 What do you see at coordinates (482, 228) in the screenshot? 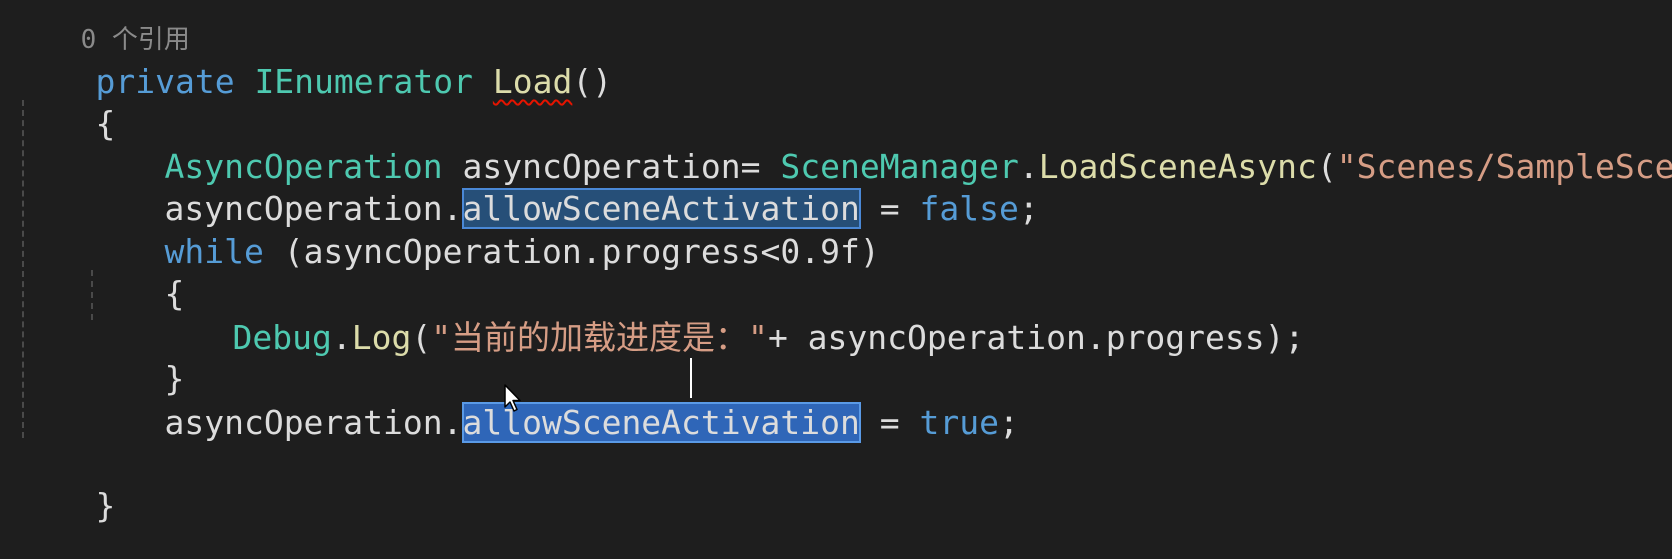
I see `code-line-while: while (asyncOperation.progress<0.9f)` at bounding box center [482, 228].